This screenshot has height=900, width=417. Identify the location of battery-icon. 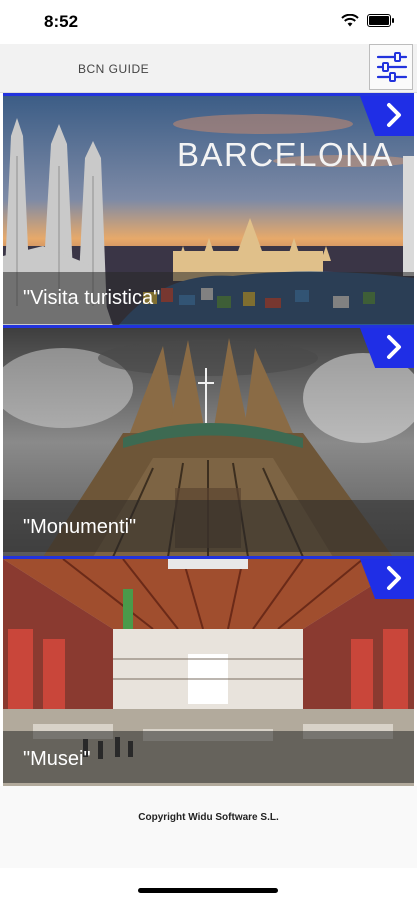
(380, 20).